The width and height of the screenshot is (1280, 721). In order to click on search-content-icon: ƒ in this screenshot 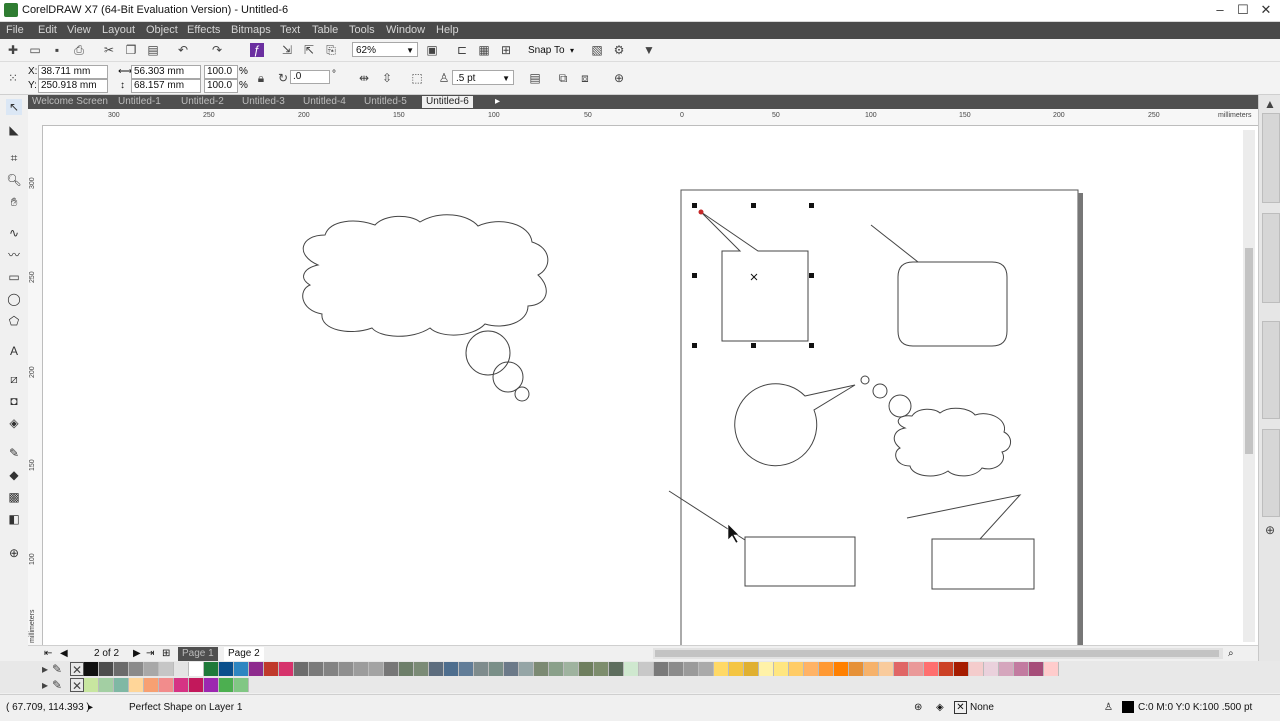, I will do `click(257, 50)`.